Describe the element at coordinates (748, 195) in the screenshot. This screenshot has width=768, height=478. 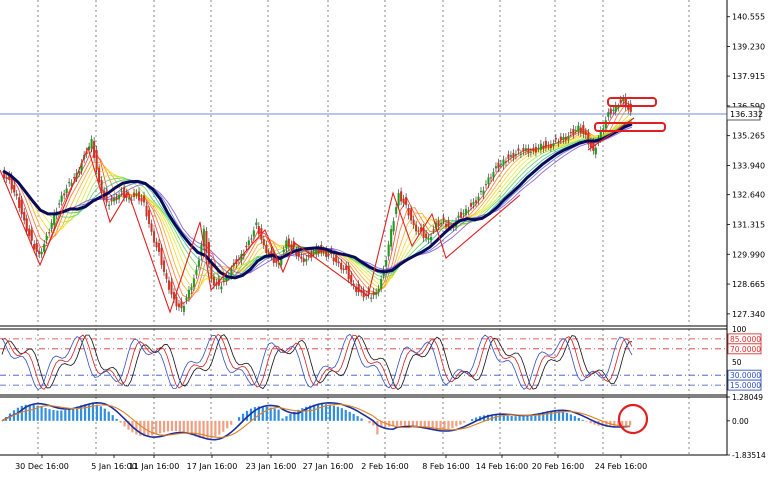
I see `price-tick-label: 132.640` at that location.